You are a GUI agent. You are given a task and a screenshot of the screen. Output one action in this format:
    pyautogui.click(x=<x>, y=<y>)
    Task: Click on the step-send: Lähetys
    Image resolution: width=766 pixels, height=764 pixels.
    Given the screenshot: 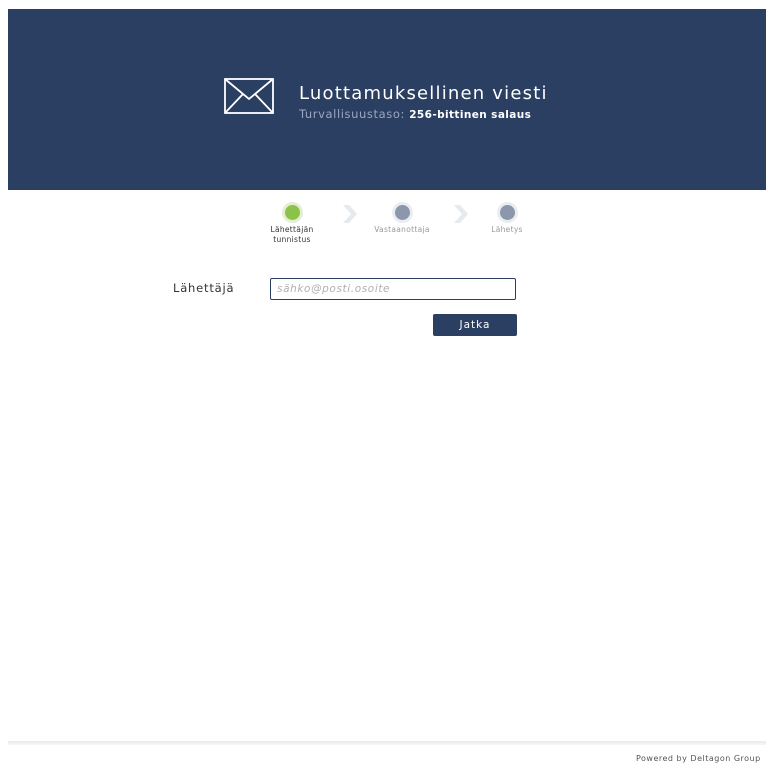 What is the action you would take?
    pyautogui.click(x=507, y=220)
    